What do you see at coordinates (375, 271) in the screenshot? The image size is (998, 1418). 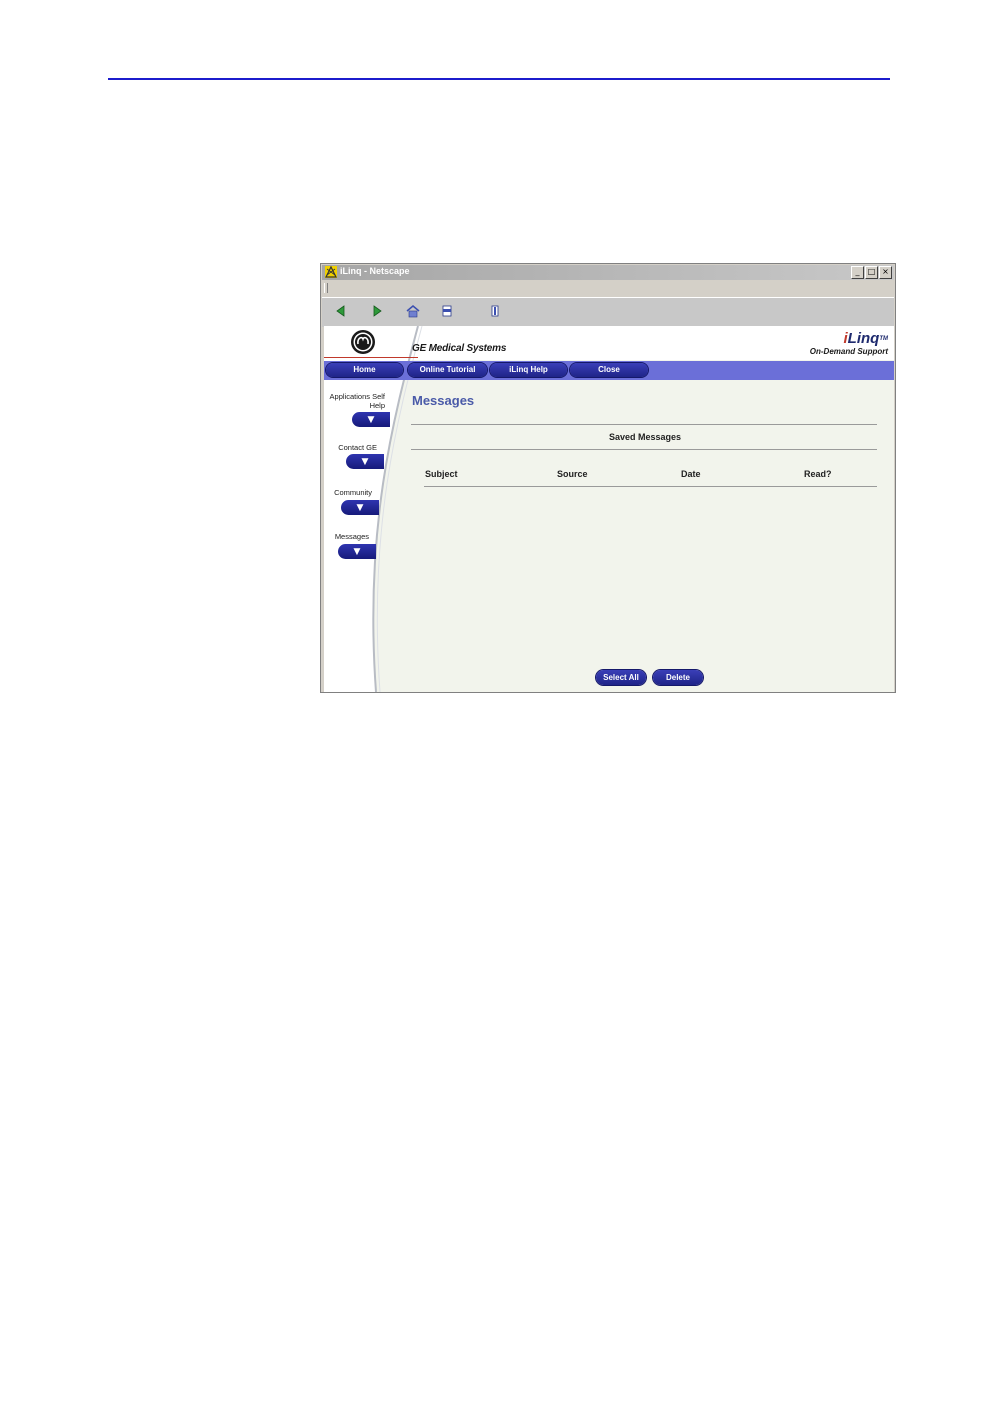 I see `window-title: iLinq - Netscape` at bounding box center [375, 271].